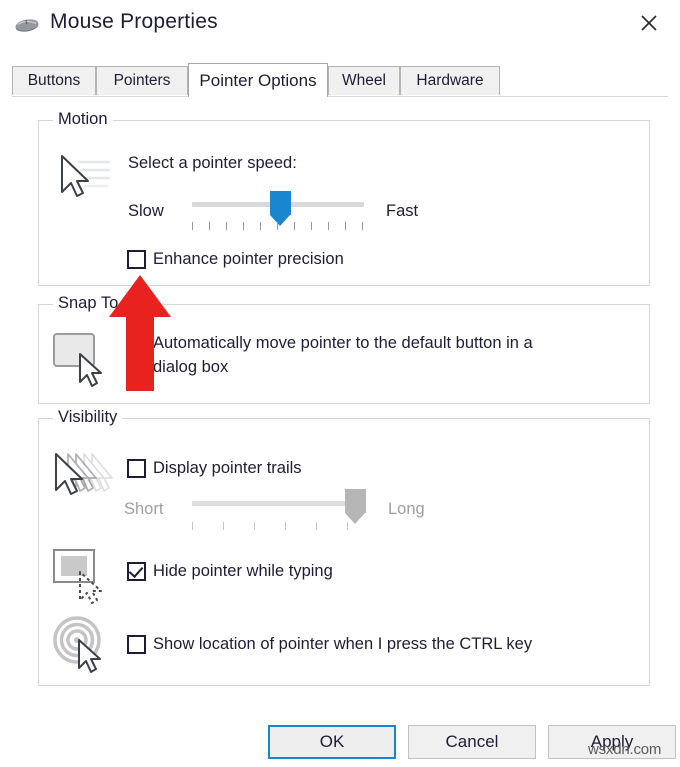 The image size is (680, 767). I want to click on pointer-trails-ticks, so click(278, 526).